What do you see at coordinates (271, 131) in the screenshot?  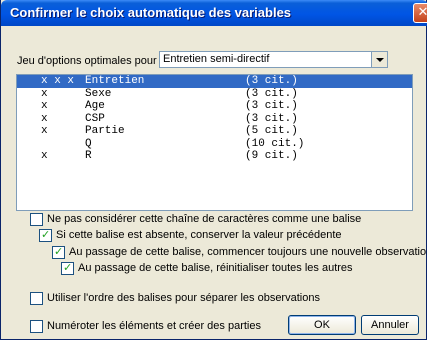 I see `list-item-count: (5 cit.)` at bounding box center [271, 131].